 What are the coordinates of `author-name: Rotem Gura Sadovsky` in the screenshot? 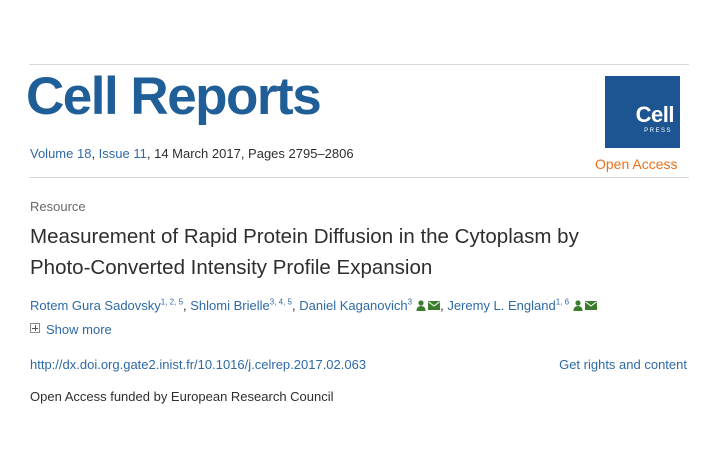 It's located at (95, 305).